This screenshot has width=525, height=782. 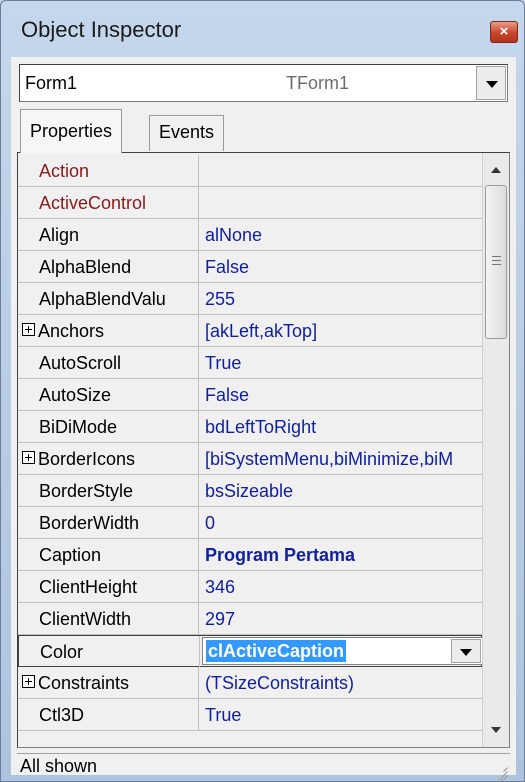 I want to click on property-name: Color, so click(x=62, y=652).